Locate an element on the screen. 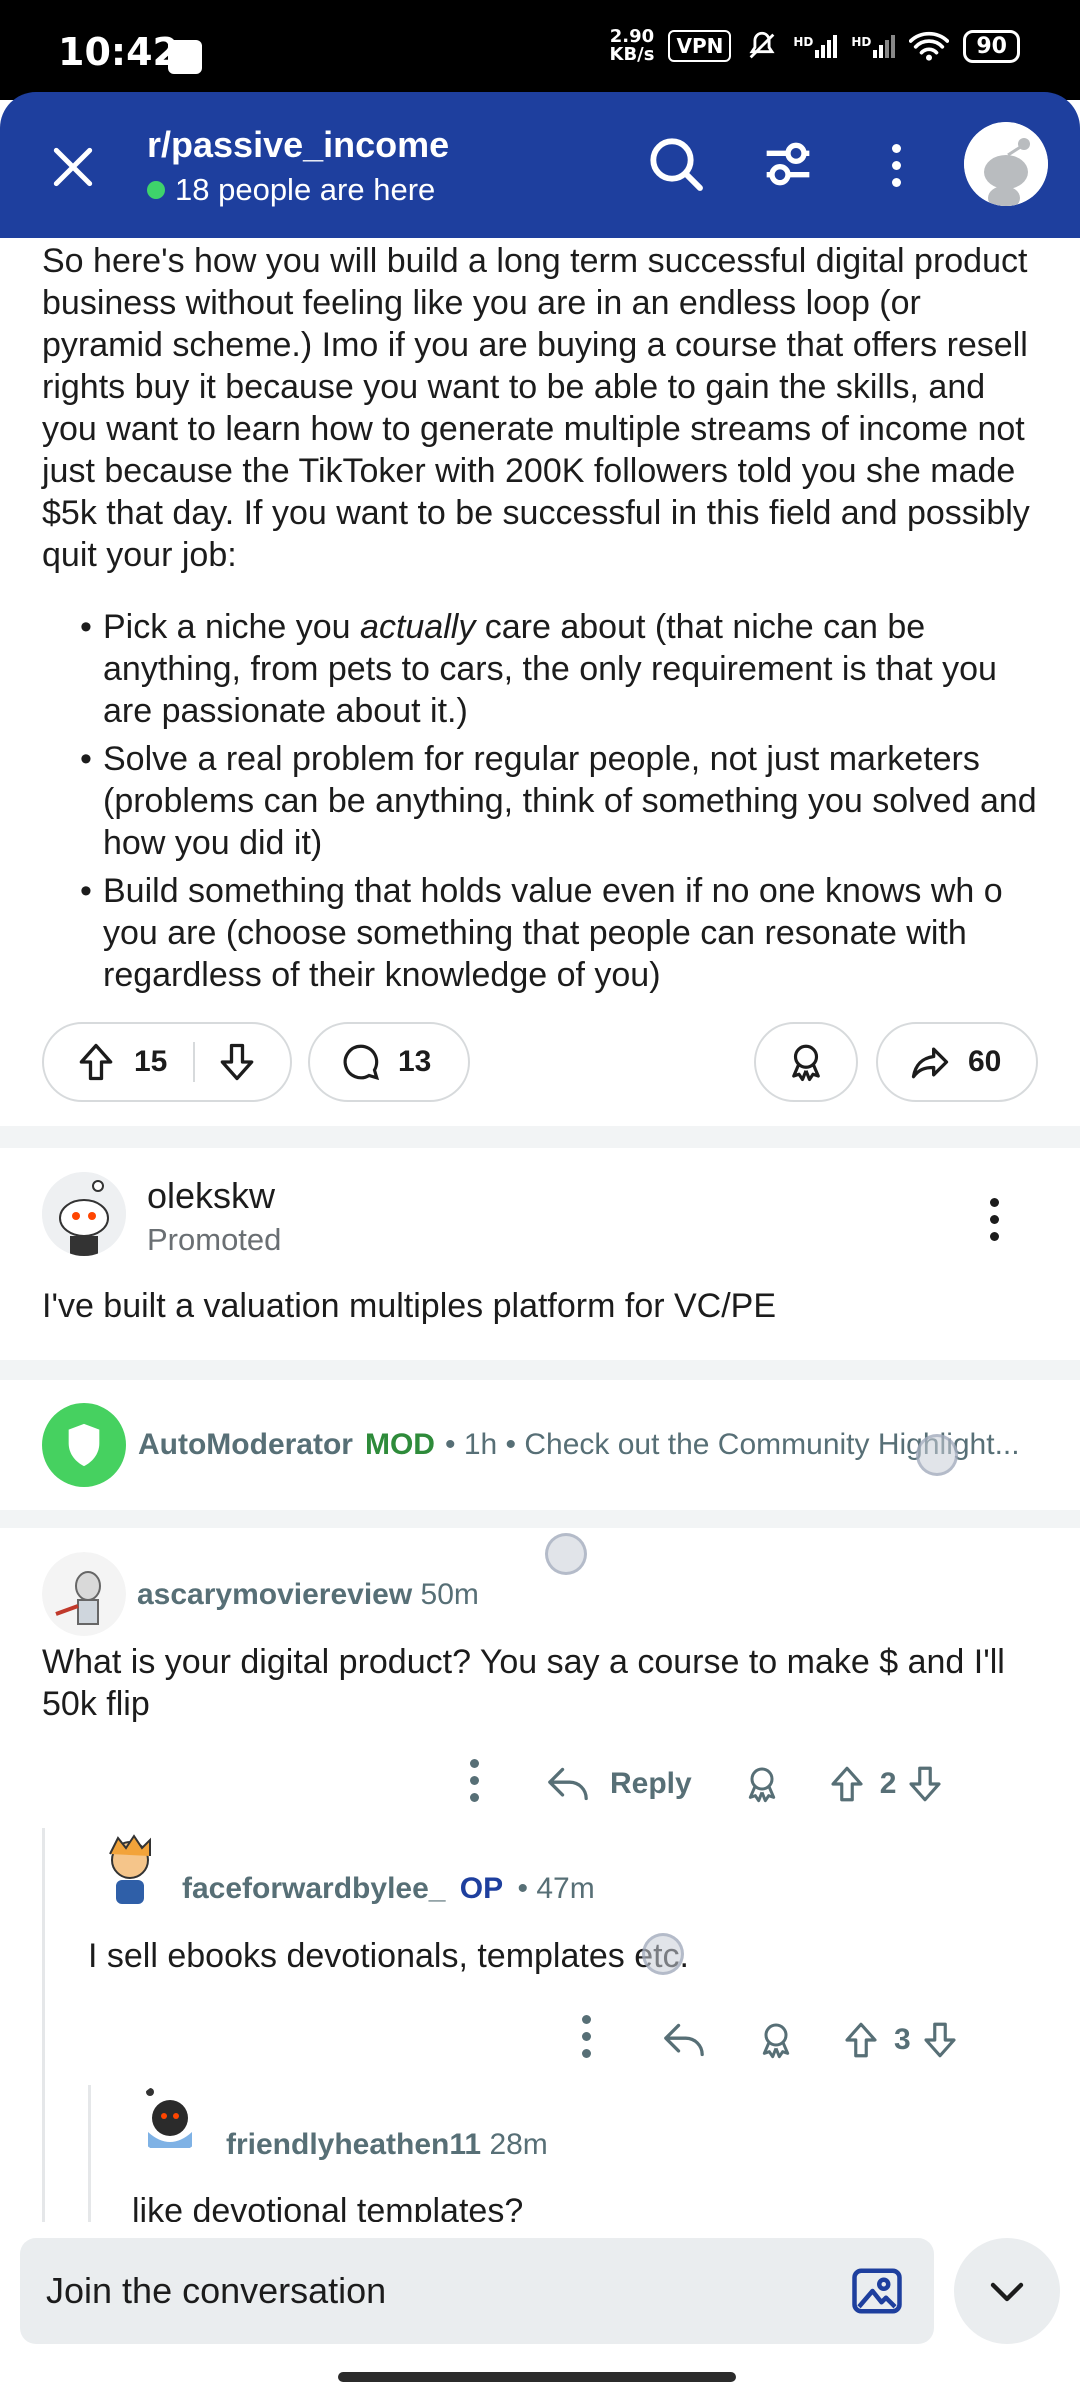 This screenshot has width=1080, height=2400. composer-placeholder: Join the conversation is located at coordinates (216, 2291).